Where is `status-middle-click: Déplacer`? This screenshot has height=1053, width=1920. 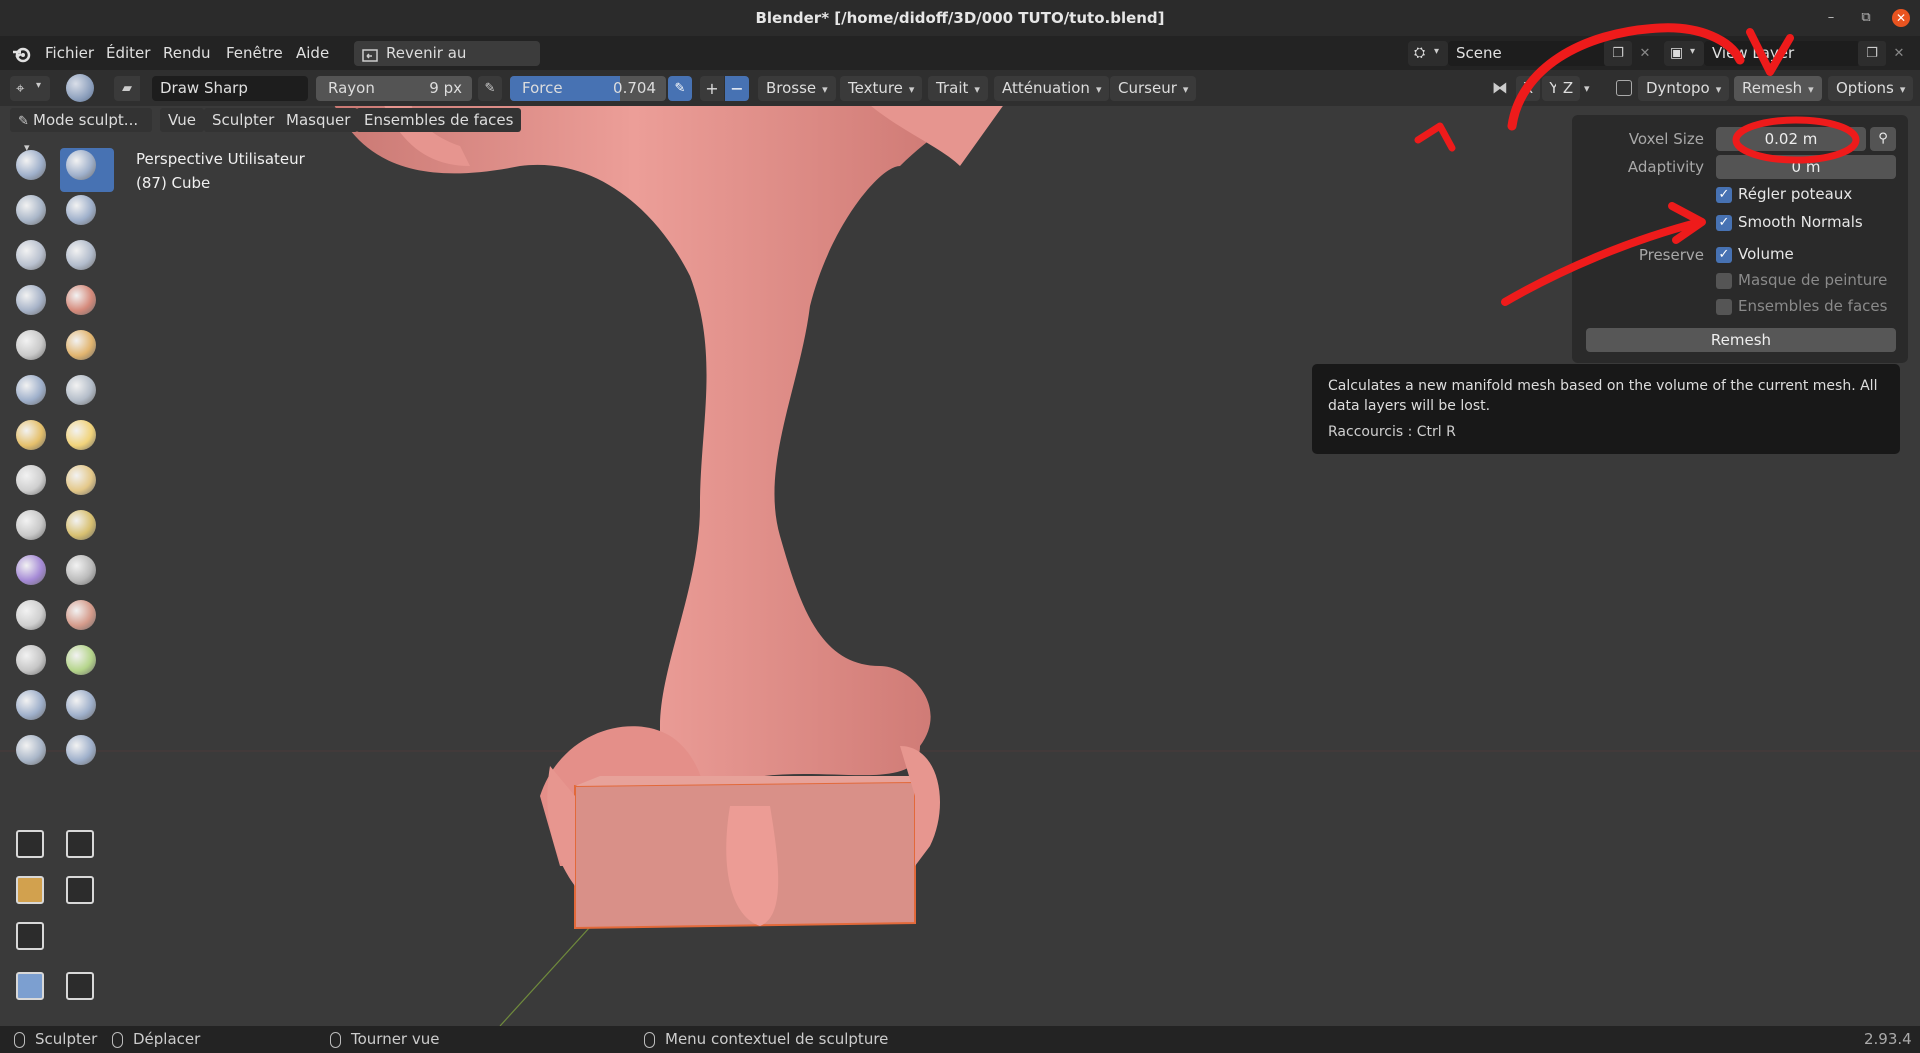
status-middle-click: Déplacer is located at coordinates (156, 1039).